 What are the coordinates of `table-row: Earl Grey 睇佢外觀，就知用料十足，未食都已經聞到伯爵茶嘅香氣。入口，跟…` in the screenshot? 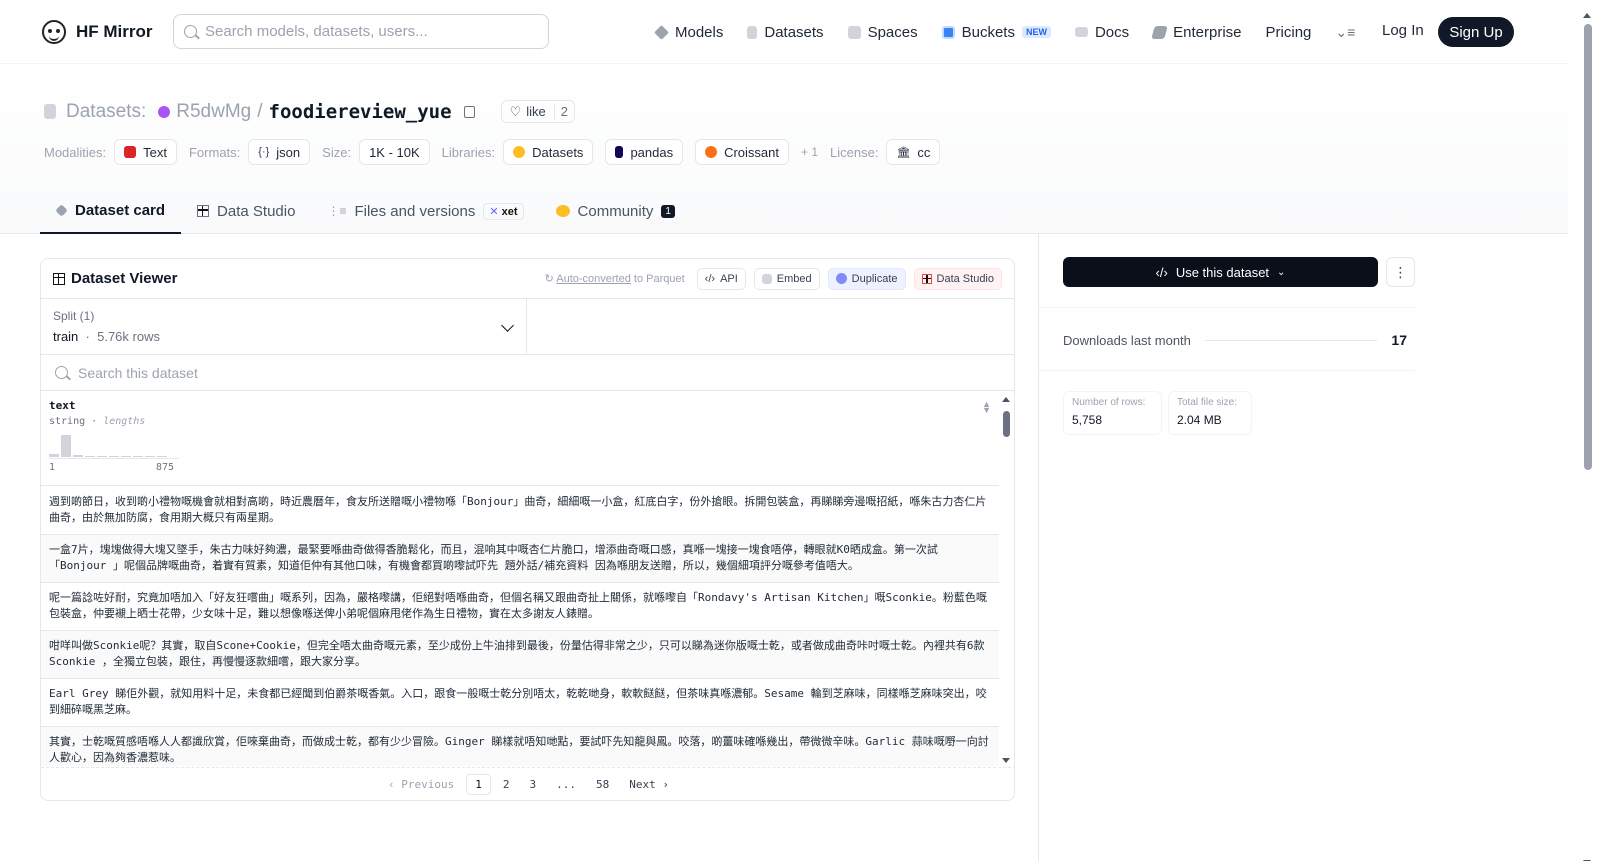 It's located at (520, 703).